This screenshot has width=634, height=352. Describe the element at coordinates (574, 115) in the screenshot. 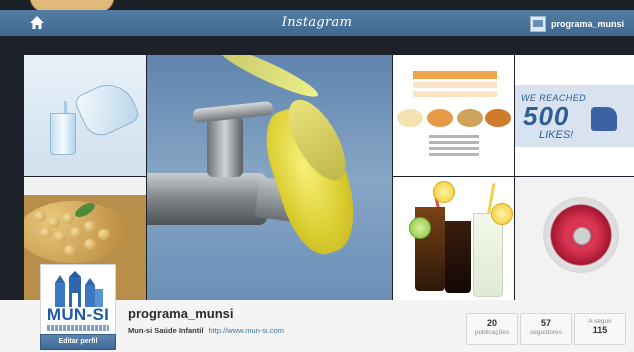

I see `photo-500-likes: WE REACHED 500 LIKES!` at that location.